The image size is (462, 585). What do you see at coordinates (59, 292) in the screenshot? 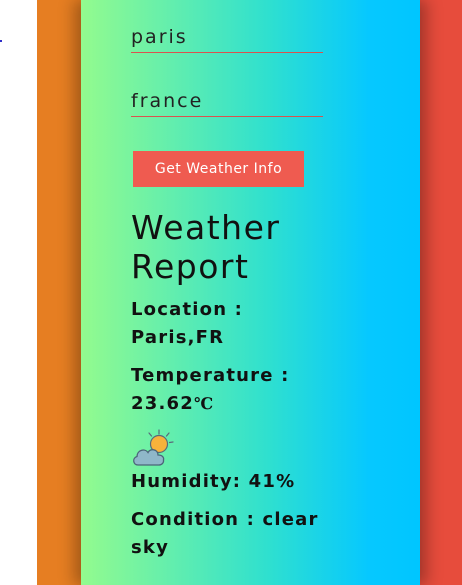
I see `left-panel` at bounding box center [59, 292].